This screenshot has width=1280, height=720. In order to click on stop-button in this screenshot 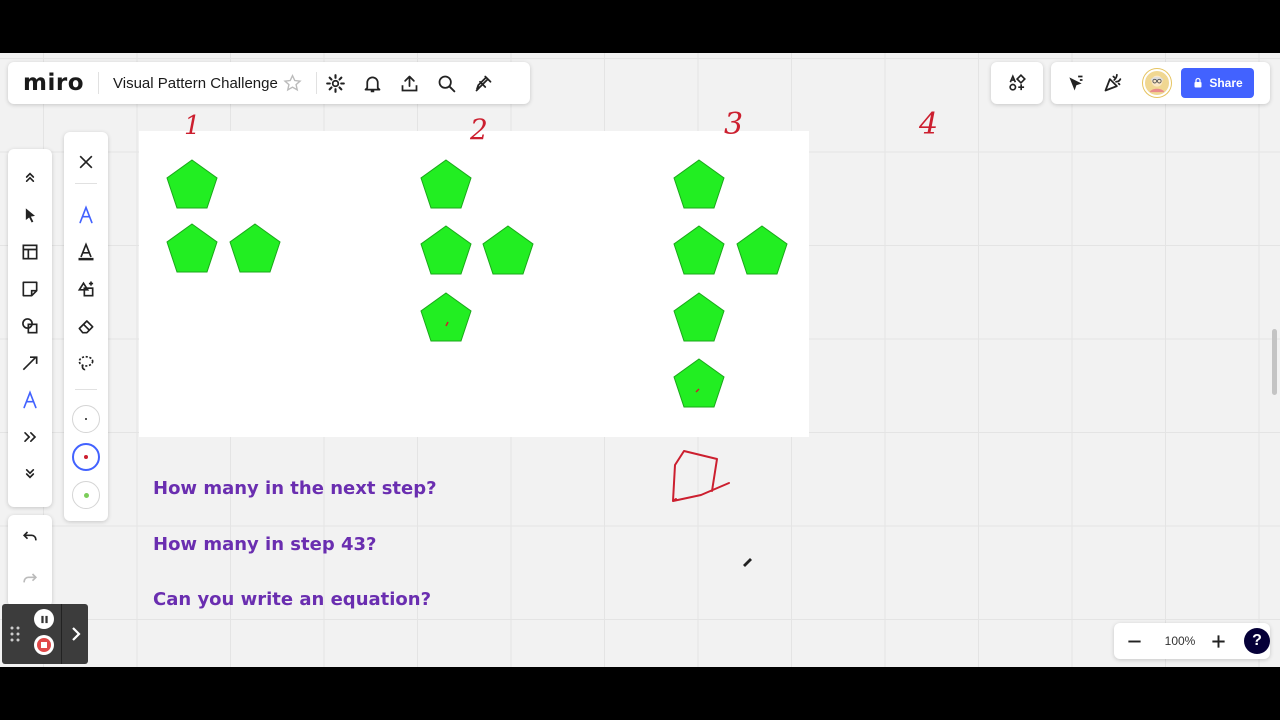, I will do `click(44, 645)`.